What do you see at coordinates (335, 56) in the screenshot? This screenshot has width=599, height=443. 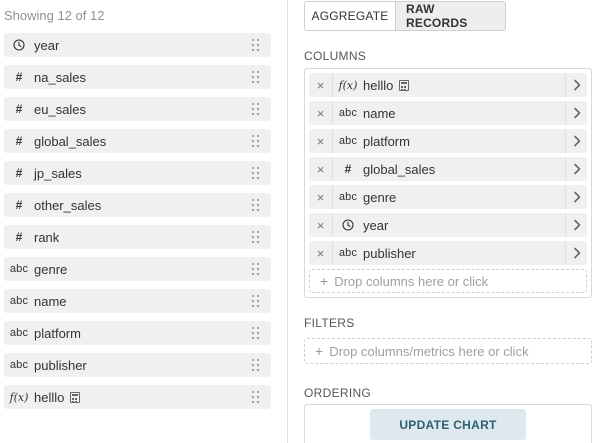 I see `columns-section-label: COLUMNS` at bounding box center [335, 56].